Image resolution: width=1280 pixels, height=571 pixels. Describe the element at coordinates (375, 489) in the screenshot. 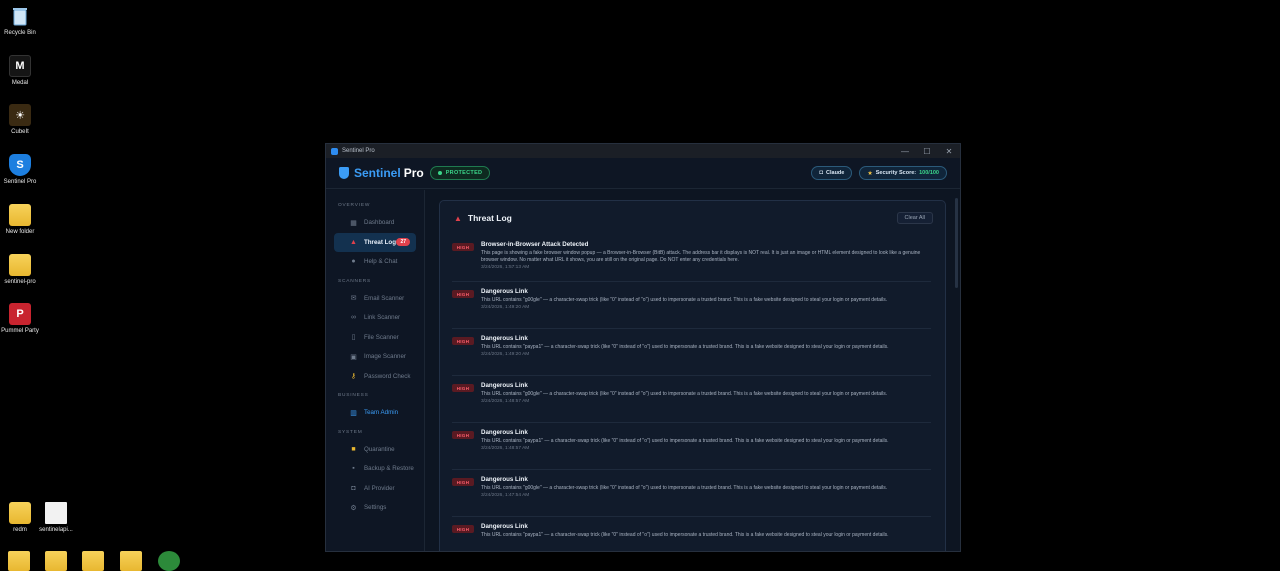

I see `sidebar-item-ai-provider: ◘ AI Provider` at that location.